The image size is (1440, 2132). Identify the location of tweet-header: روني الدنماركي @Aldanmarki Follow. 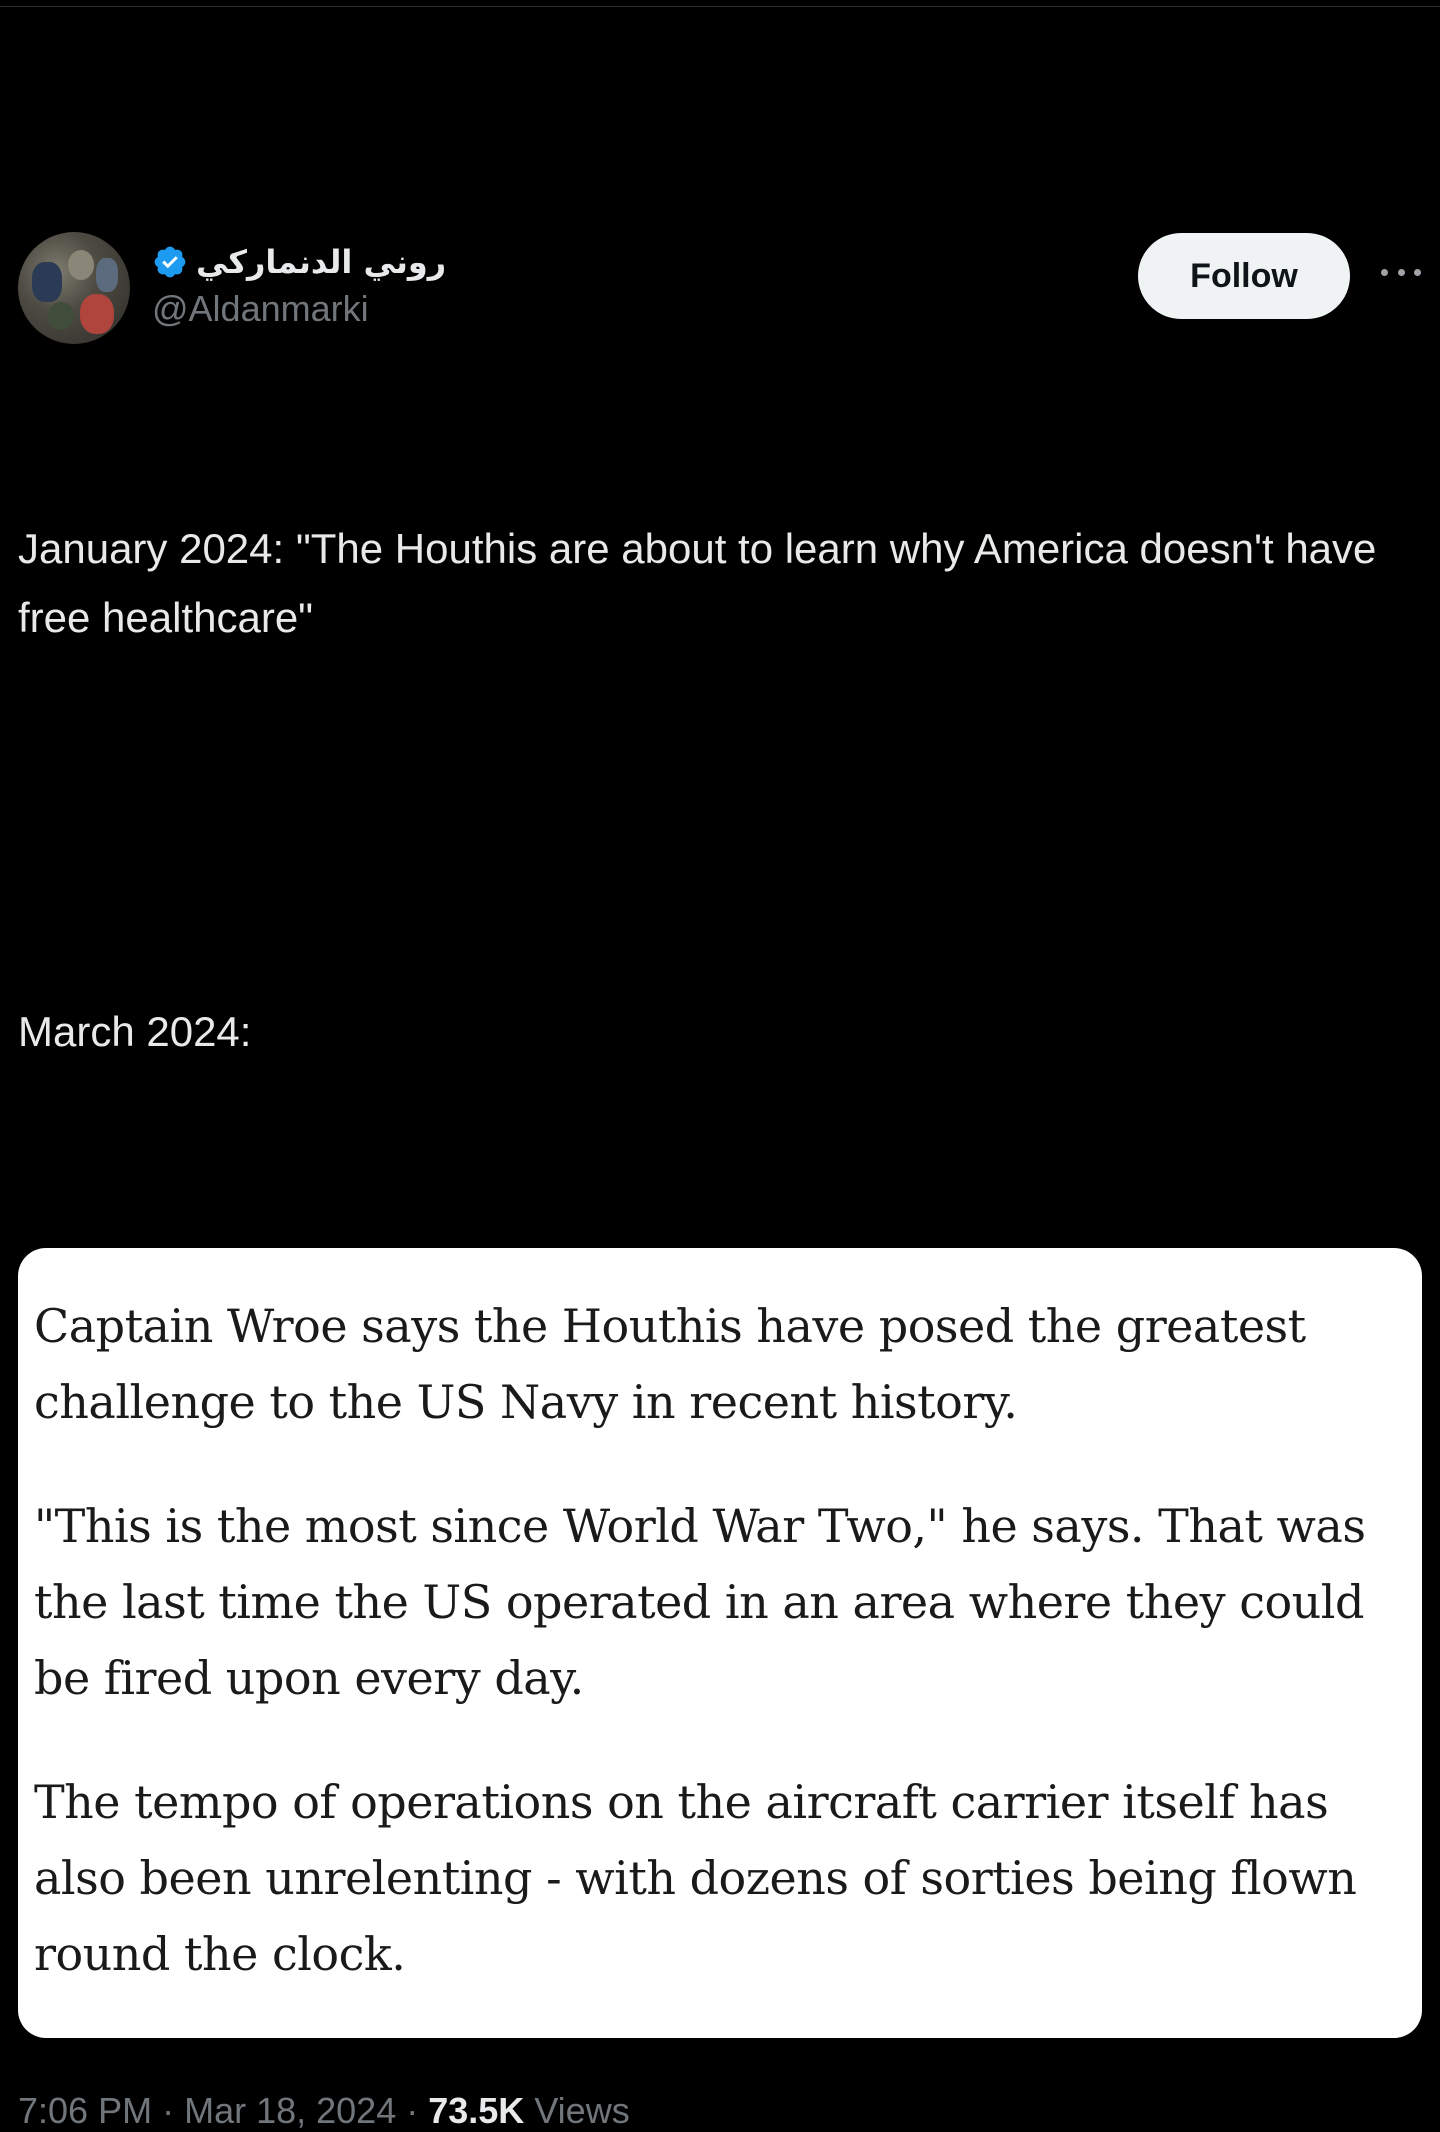
(720, 292).